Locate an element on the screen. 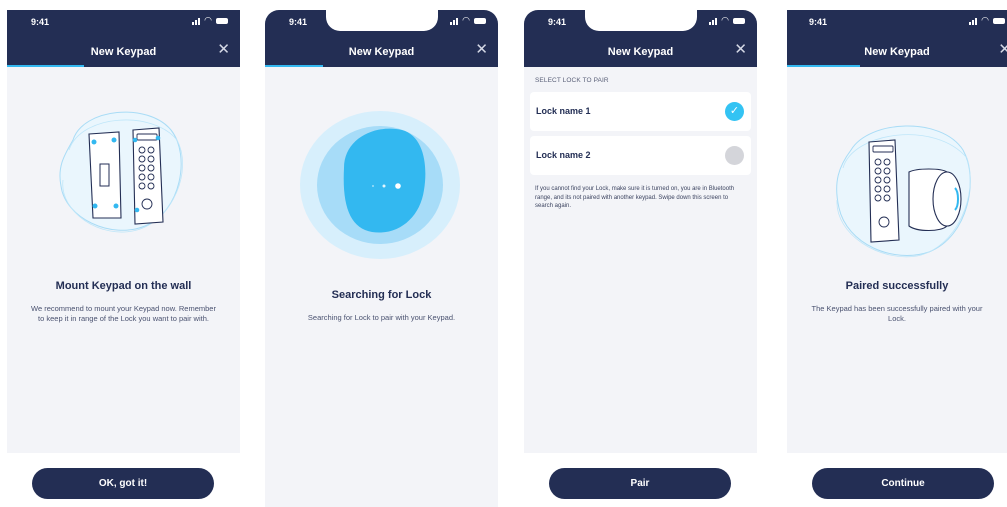  checkmark-selected-icon: ✓ is located at coordinates (734, 111).